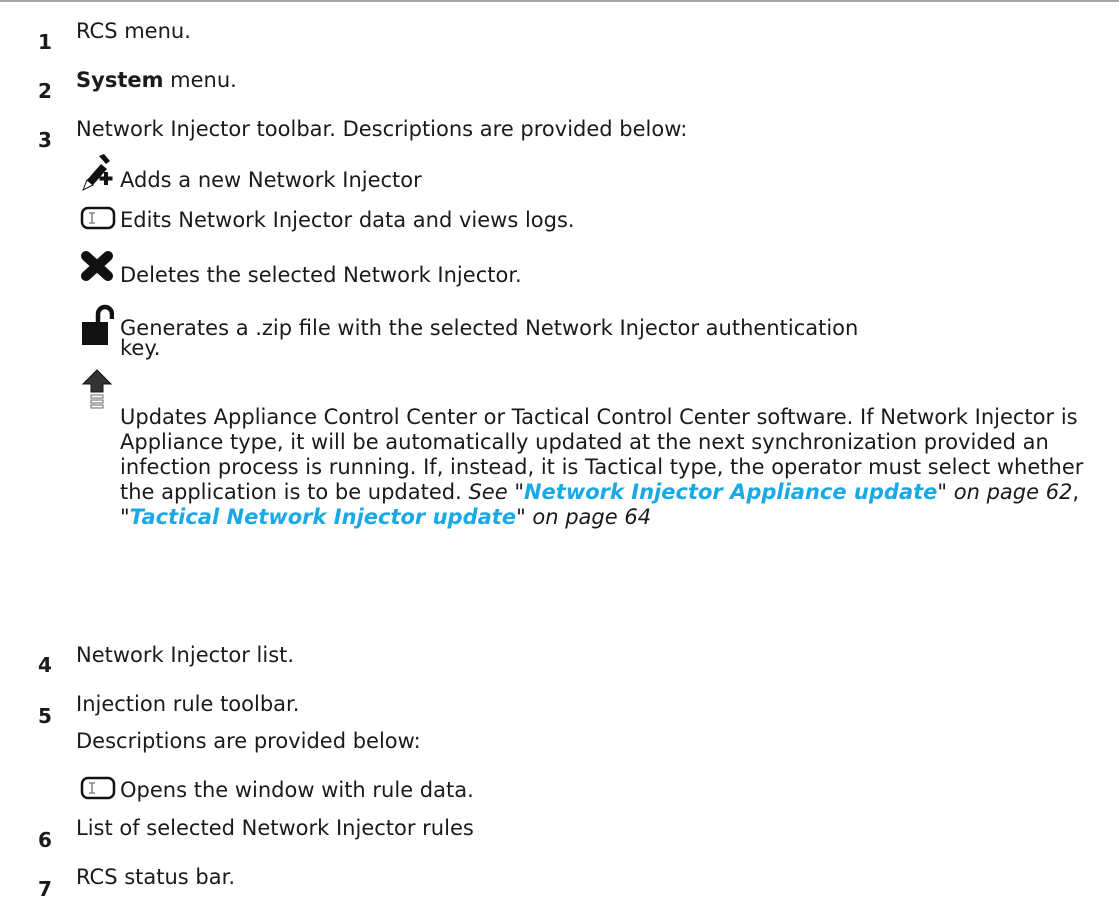 This screenshot has width=1119, height=915. I want to click on toolbar3-zip-line2: key., so click(140, 348).